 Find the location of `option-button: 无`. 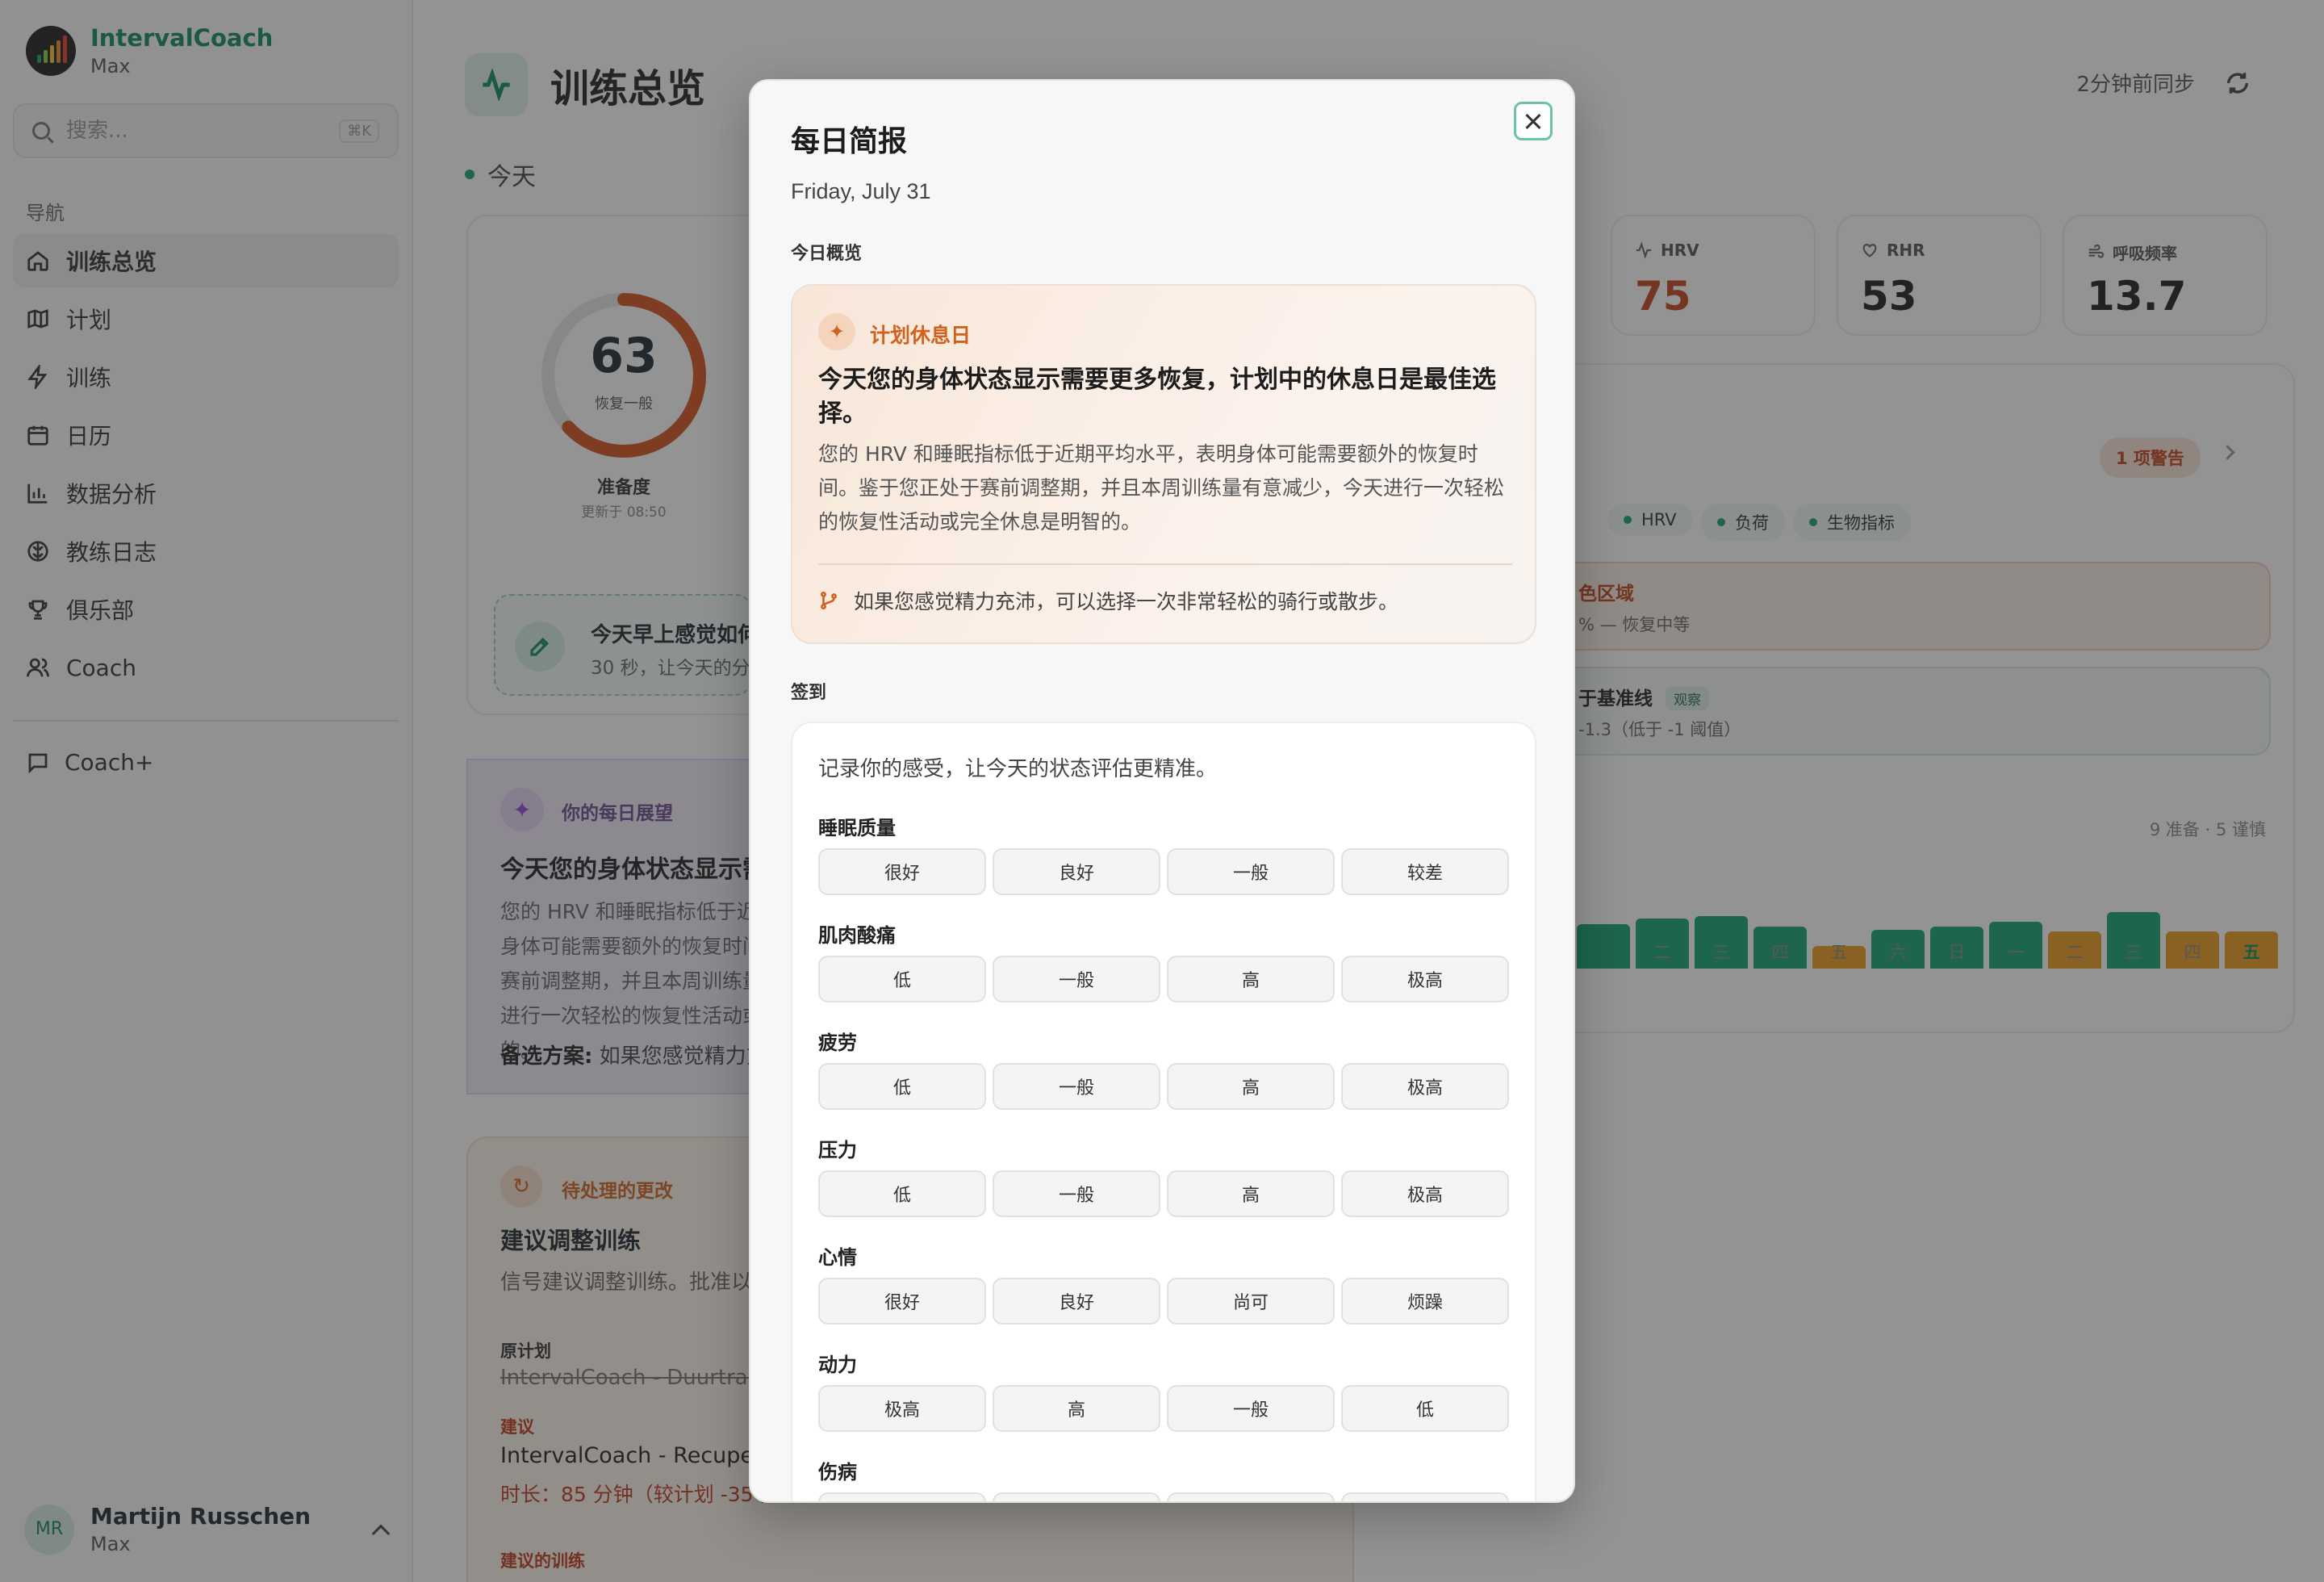

option-button: 无 is located at coordinates (902, 1496).